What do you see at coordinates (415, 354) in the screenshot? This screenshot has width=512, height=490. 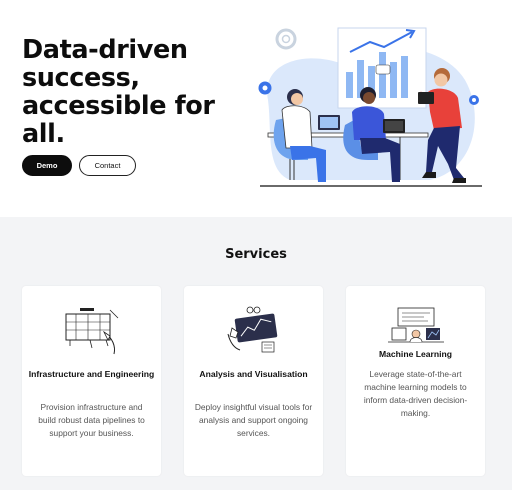 I see `service-card-title: Machine Learning` at bounding box center [415, 354].